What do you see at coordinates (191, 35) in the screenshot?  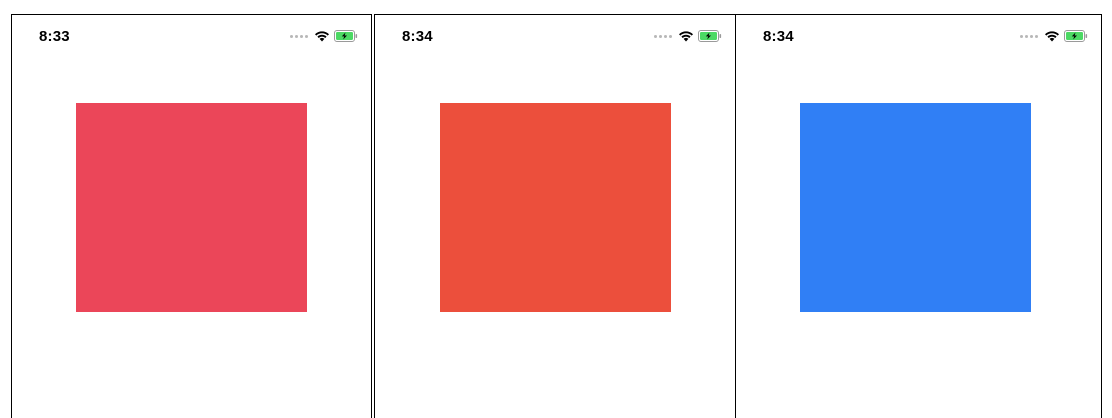 I see `status-bar: 8:33` at bounding box center [191, 35].